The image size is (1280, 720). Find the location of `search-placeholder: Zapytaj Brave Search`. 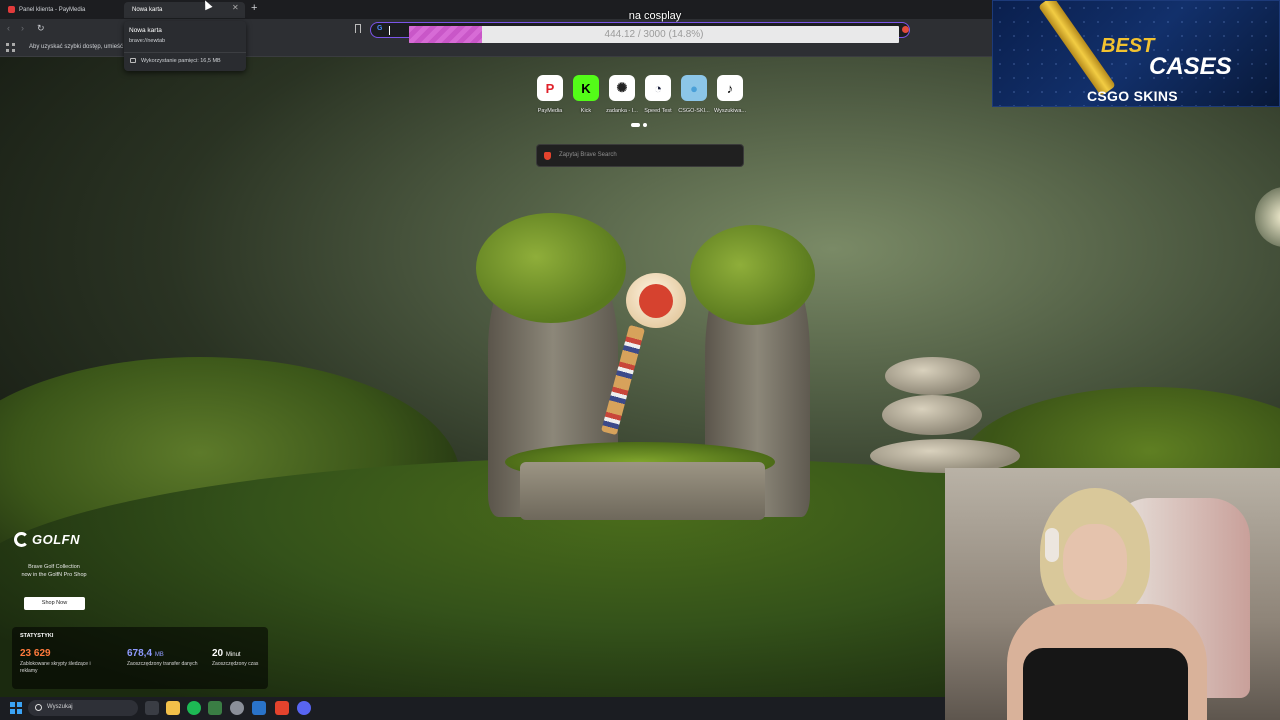

search-placeholder: Zapytaj Brave Search is located at coordinates (588, 155).